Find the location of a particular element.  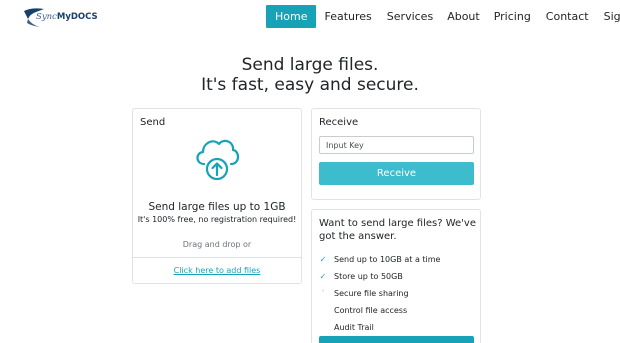

brand-logo: SyncMyDOCS is located at coordinates (62, 17).